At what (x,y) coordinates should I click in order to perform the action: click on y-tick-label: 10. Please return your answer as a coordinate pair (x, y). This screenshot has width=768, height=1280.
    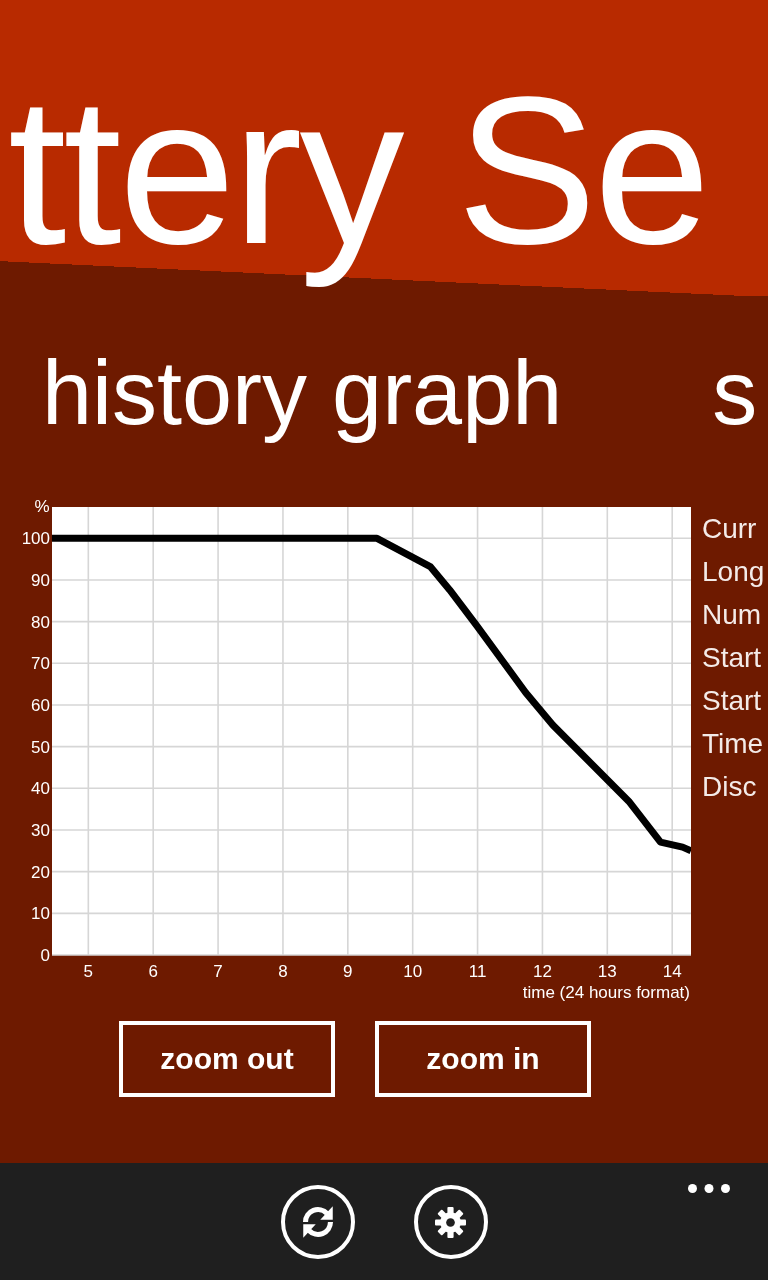
    Looking at the image, I should click on (40, 913).